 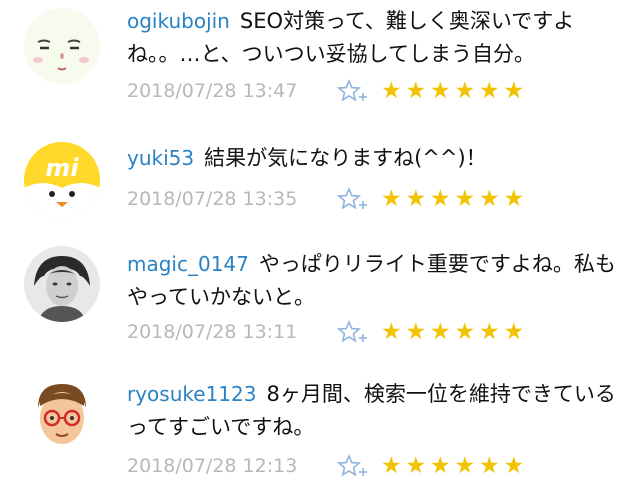 I want to click on username-link: yuki53, so click(x=160, y=158).